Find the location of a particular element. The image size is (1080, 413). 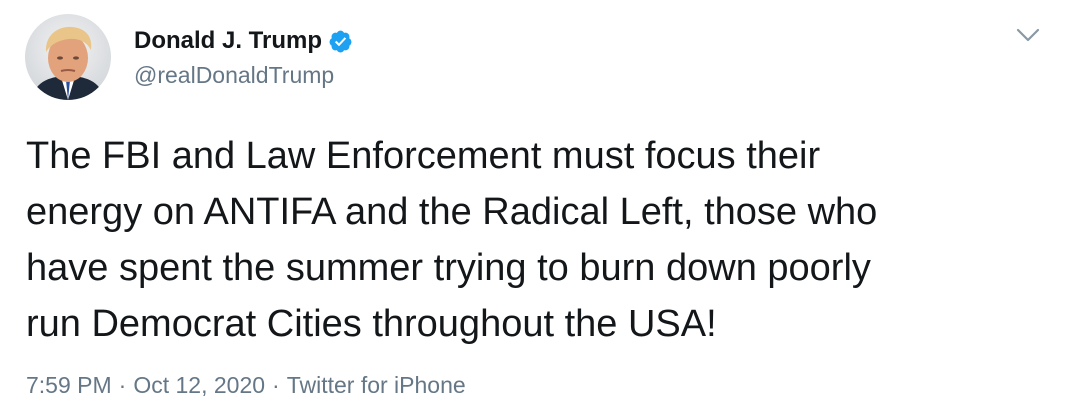

tweet-time-link: 7:59 PM · Oct 12, 2020 is located at coordinates (145, 385).